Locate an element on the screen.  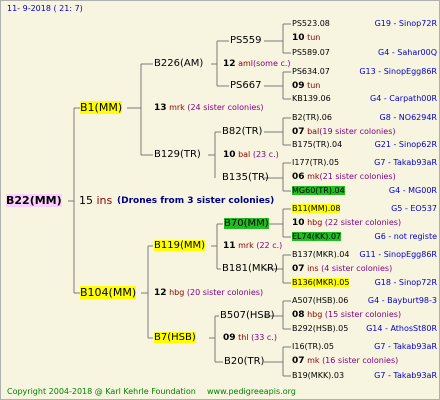
gen4-info: 06 mk(21 sister colonies) is located at coordinates (344, 177).